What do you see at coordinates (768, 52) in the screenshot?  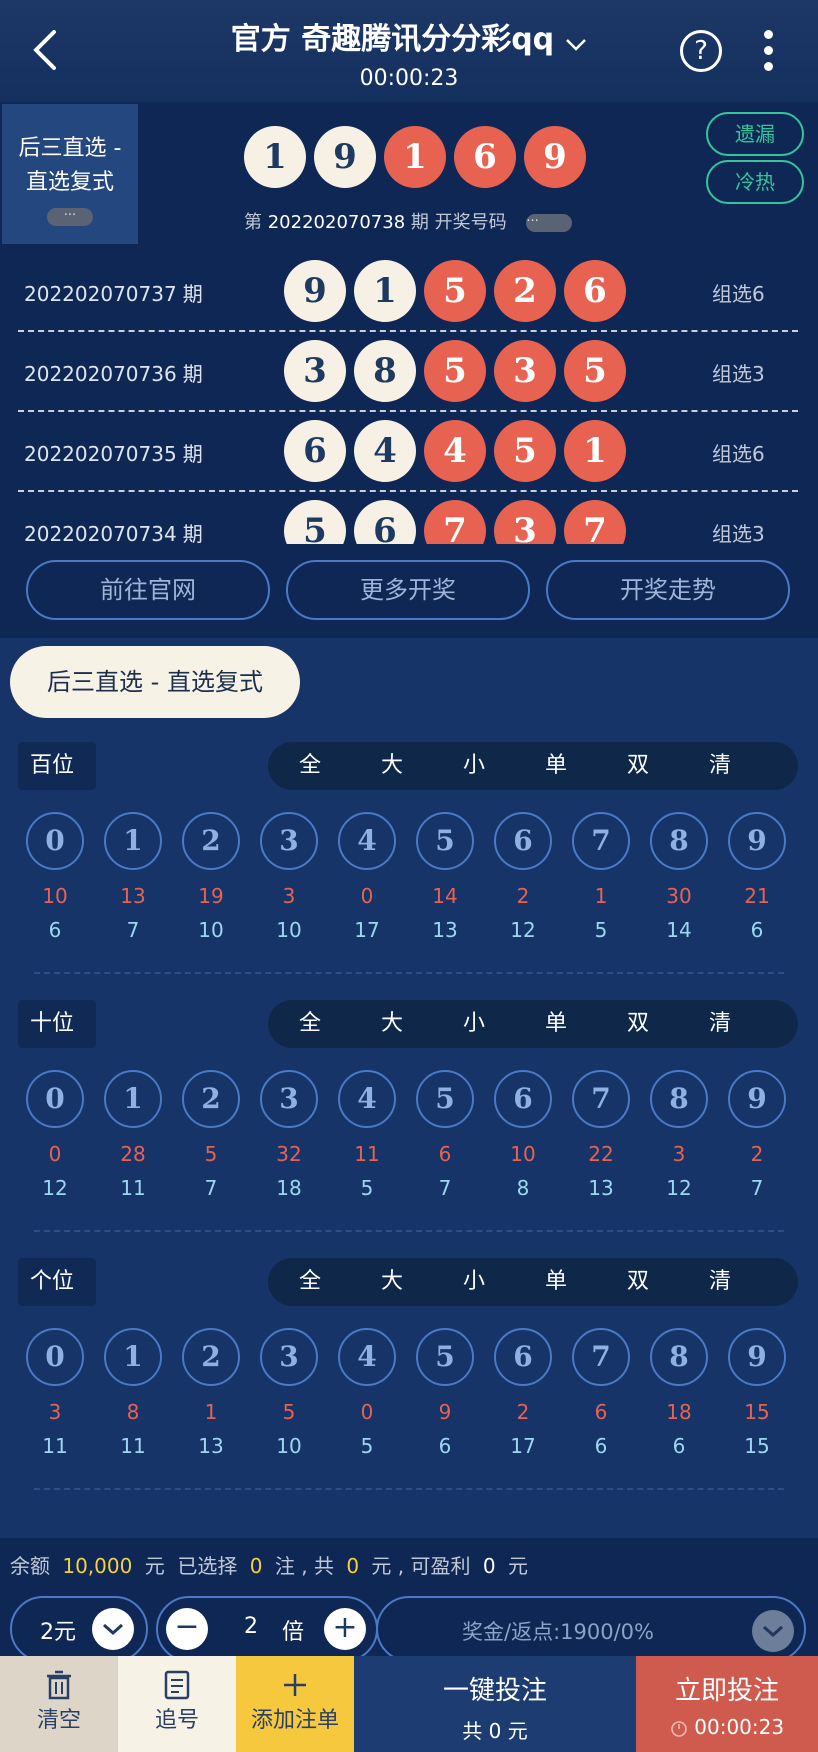 I see `more-menu-icon` at bounding box center [768, 52].